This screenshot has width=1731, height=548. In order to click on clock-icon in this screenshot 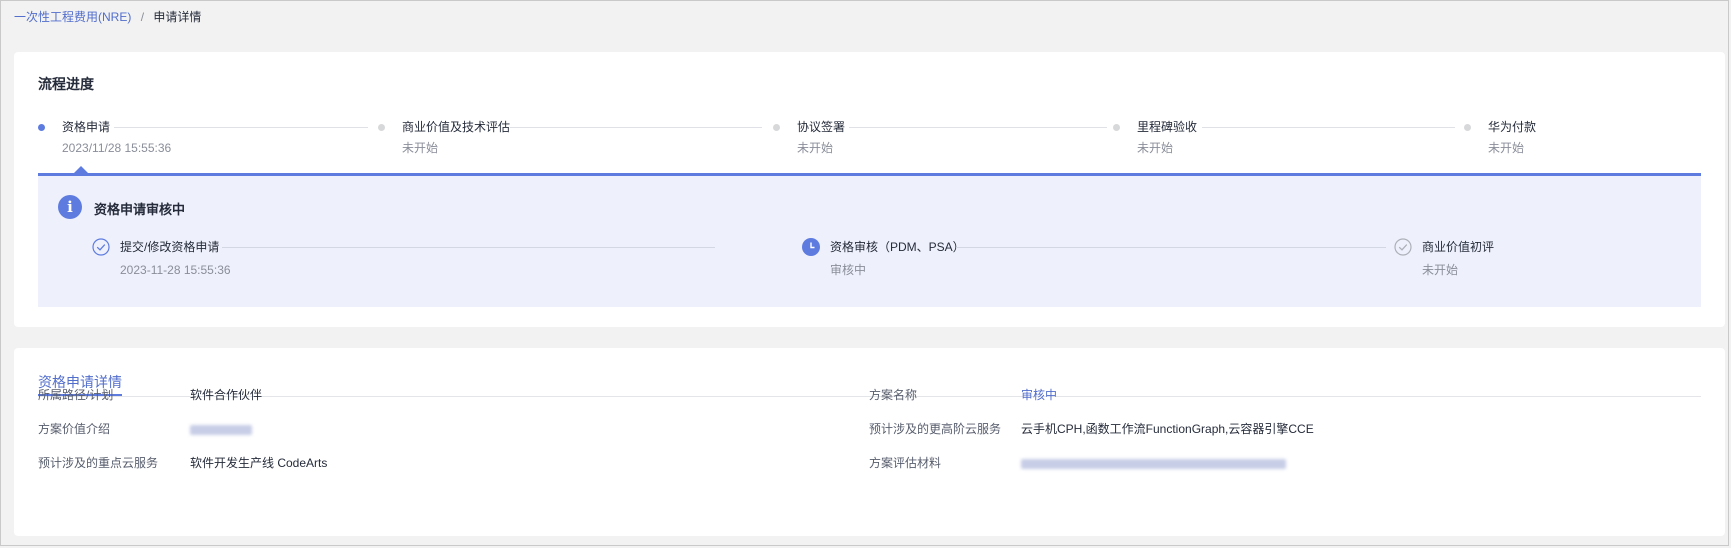, I will do `click(811, 247)`.